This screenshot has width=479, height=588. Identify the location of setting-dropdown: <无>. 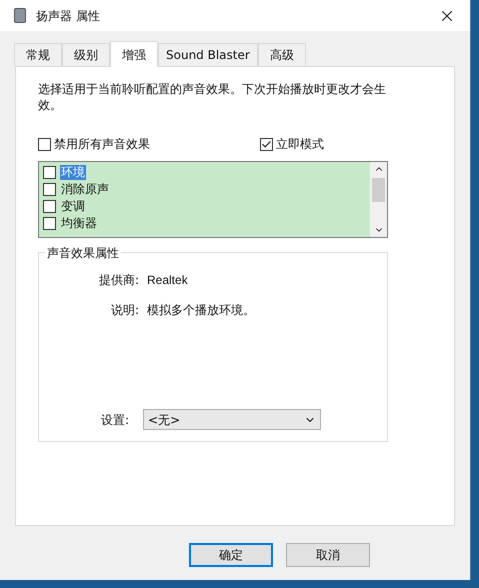
(232, 419).